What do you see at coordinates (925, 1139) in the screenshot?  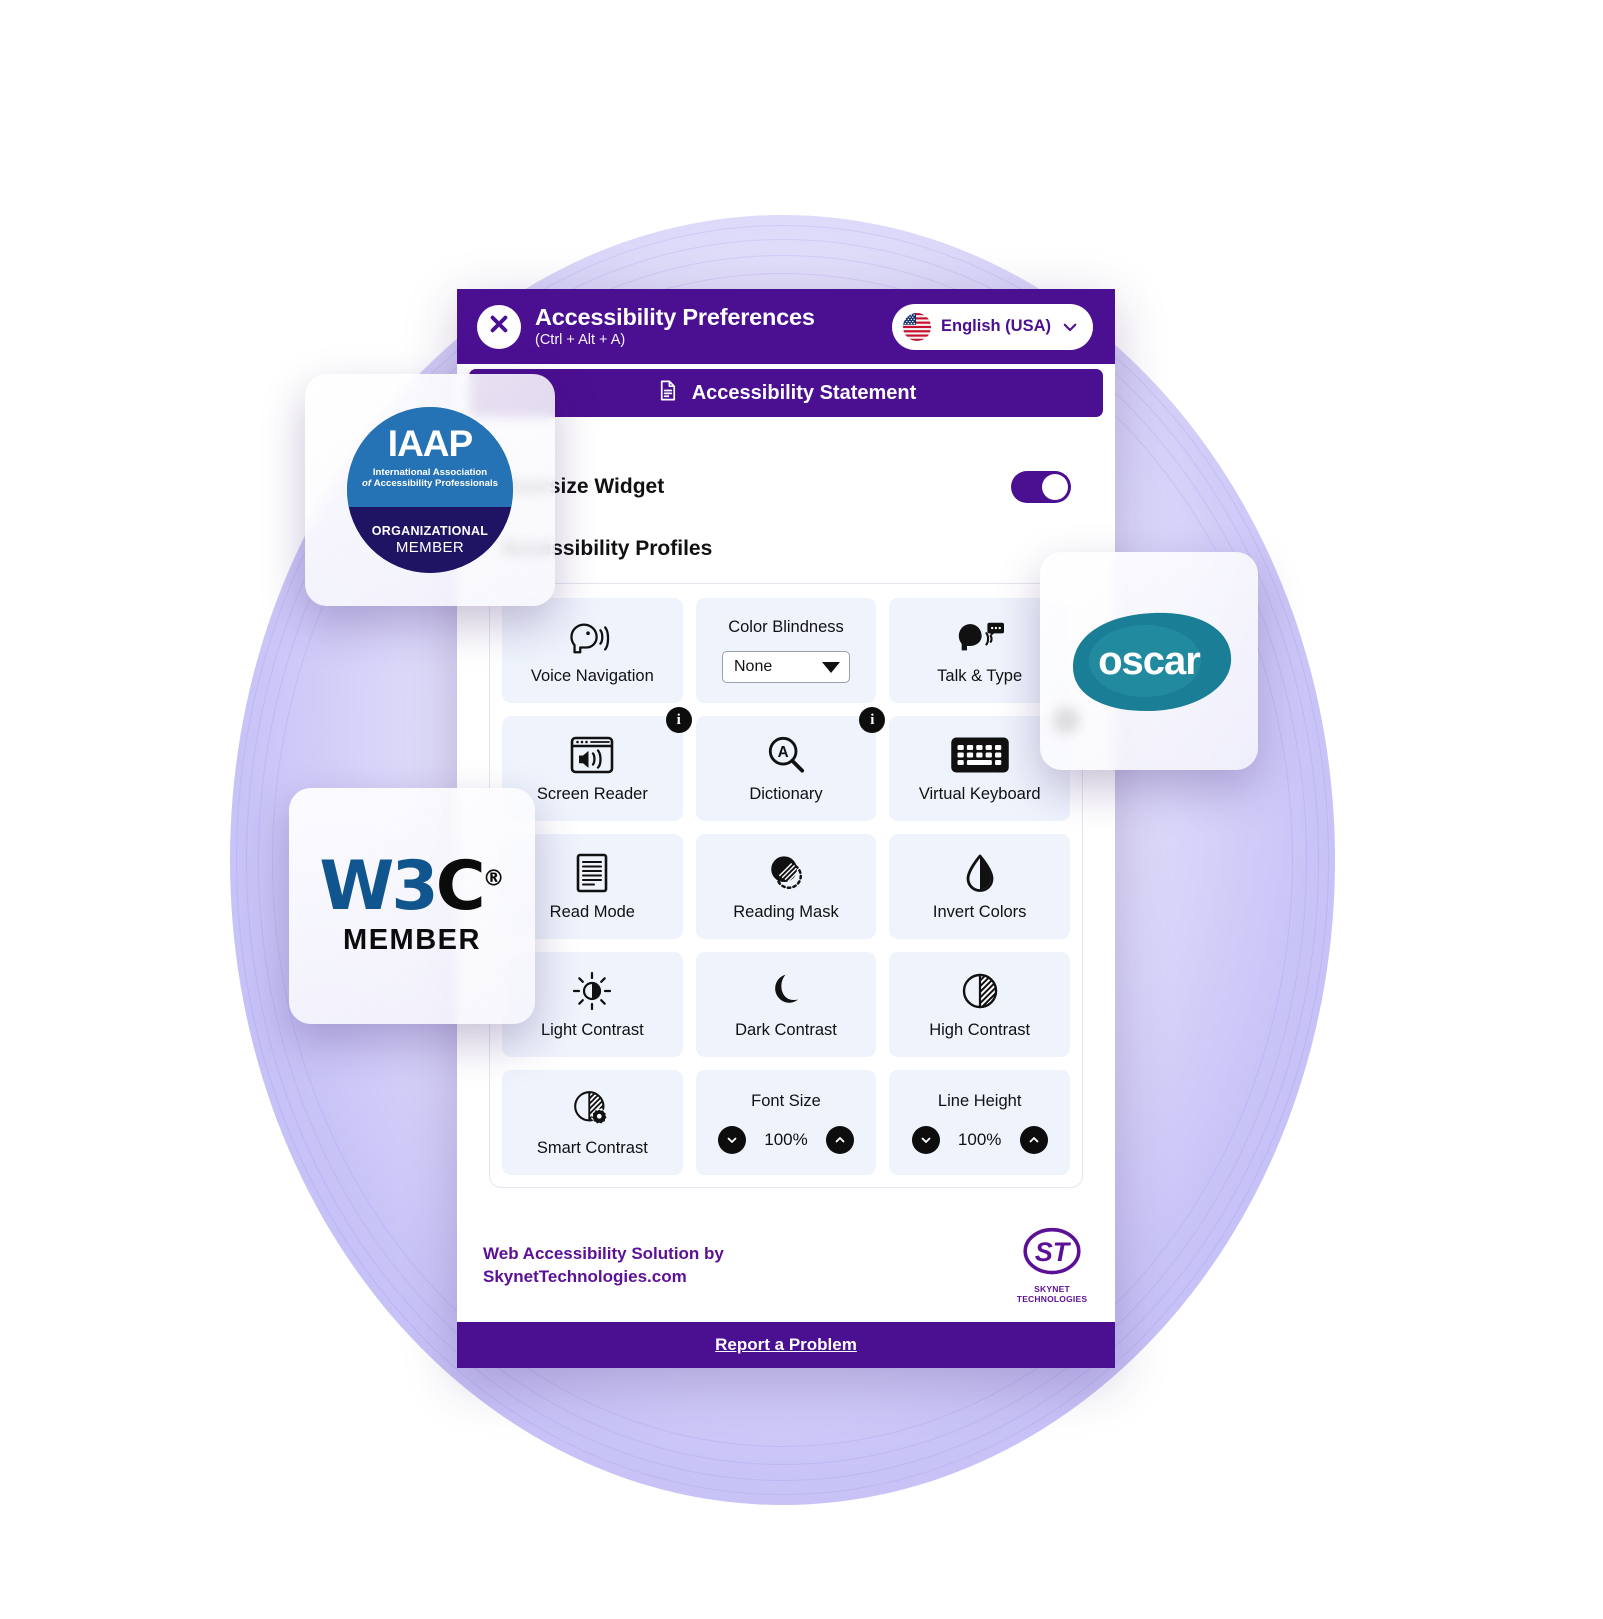 I see `line-height-decrease-button` at bounding box center [925, 1139].